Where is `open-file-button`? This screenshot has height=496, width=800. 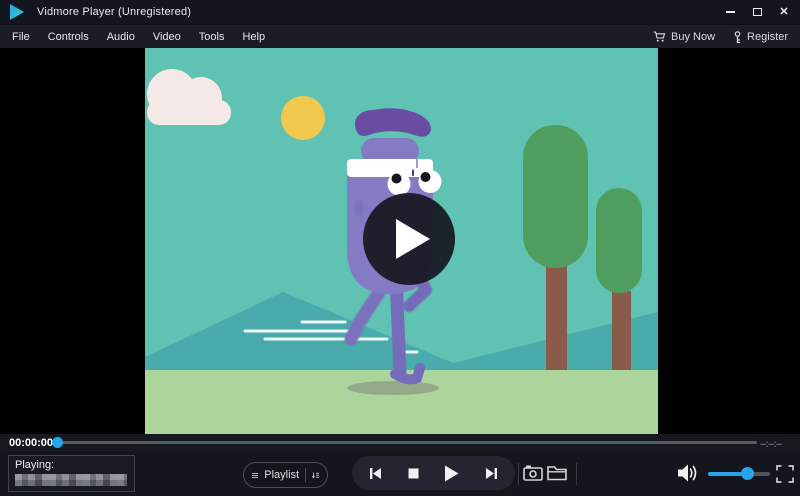 open-file-button is located at coordinates (557, 475).